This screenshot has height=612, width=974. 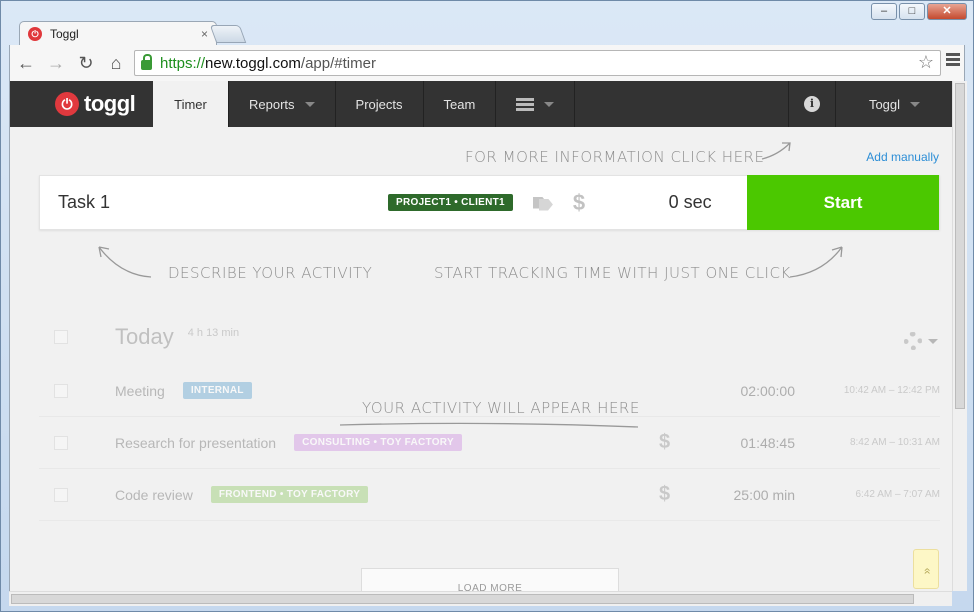 I want to click on reload-icon: ↻, so click(x=86, y=63).